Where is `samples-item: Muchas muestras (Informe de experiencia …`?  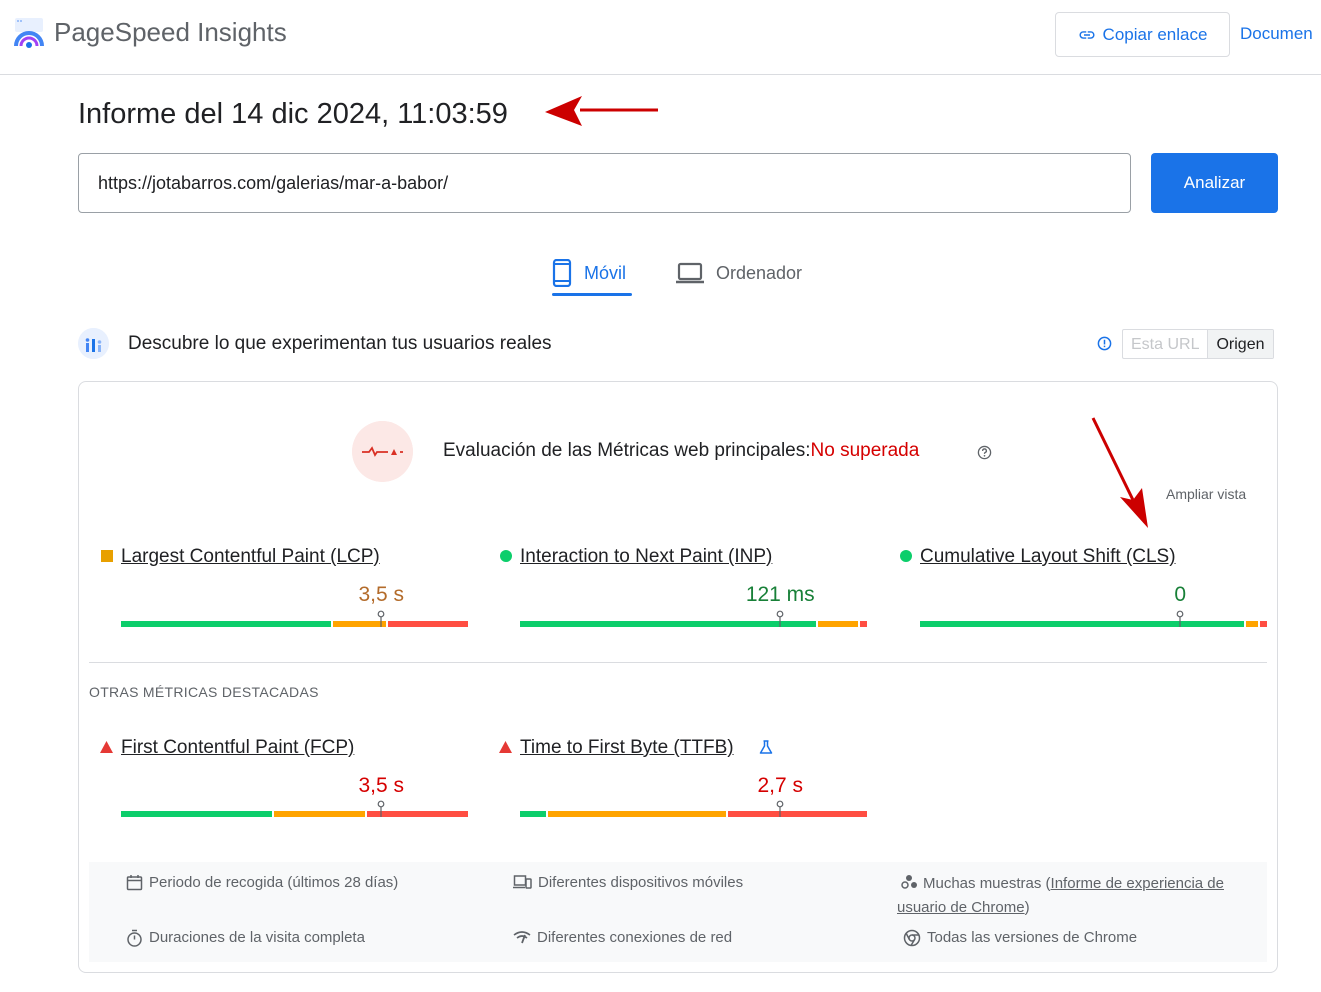 samples-item: Muchas muestras (Informe de experiencia … is located at coordinates (1077, 895).